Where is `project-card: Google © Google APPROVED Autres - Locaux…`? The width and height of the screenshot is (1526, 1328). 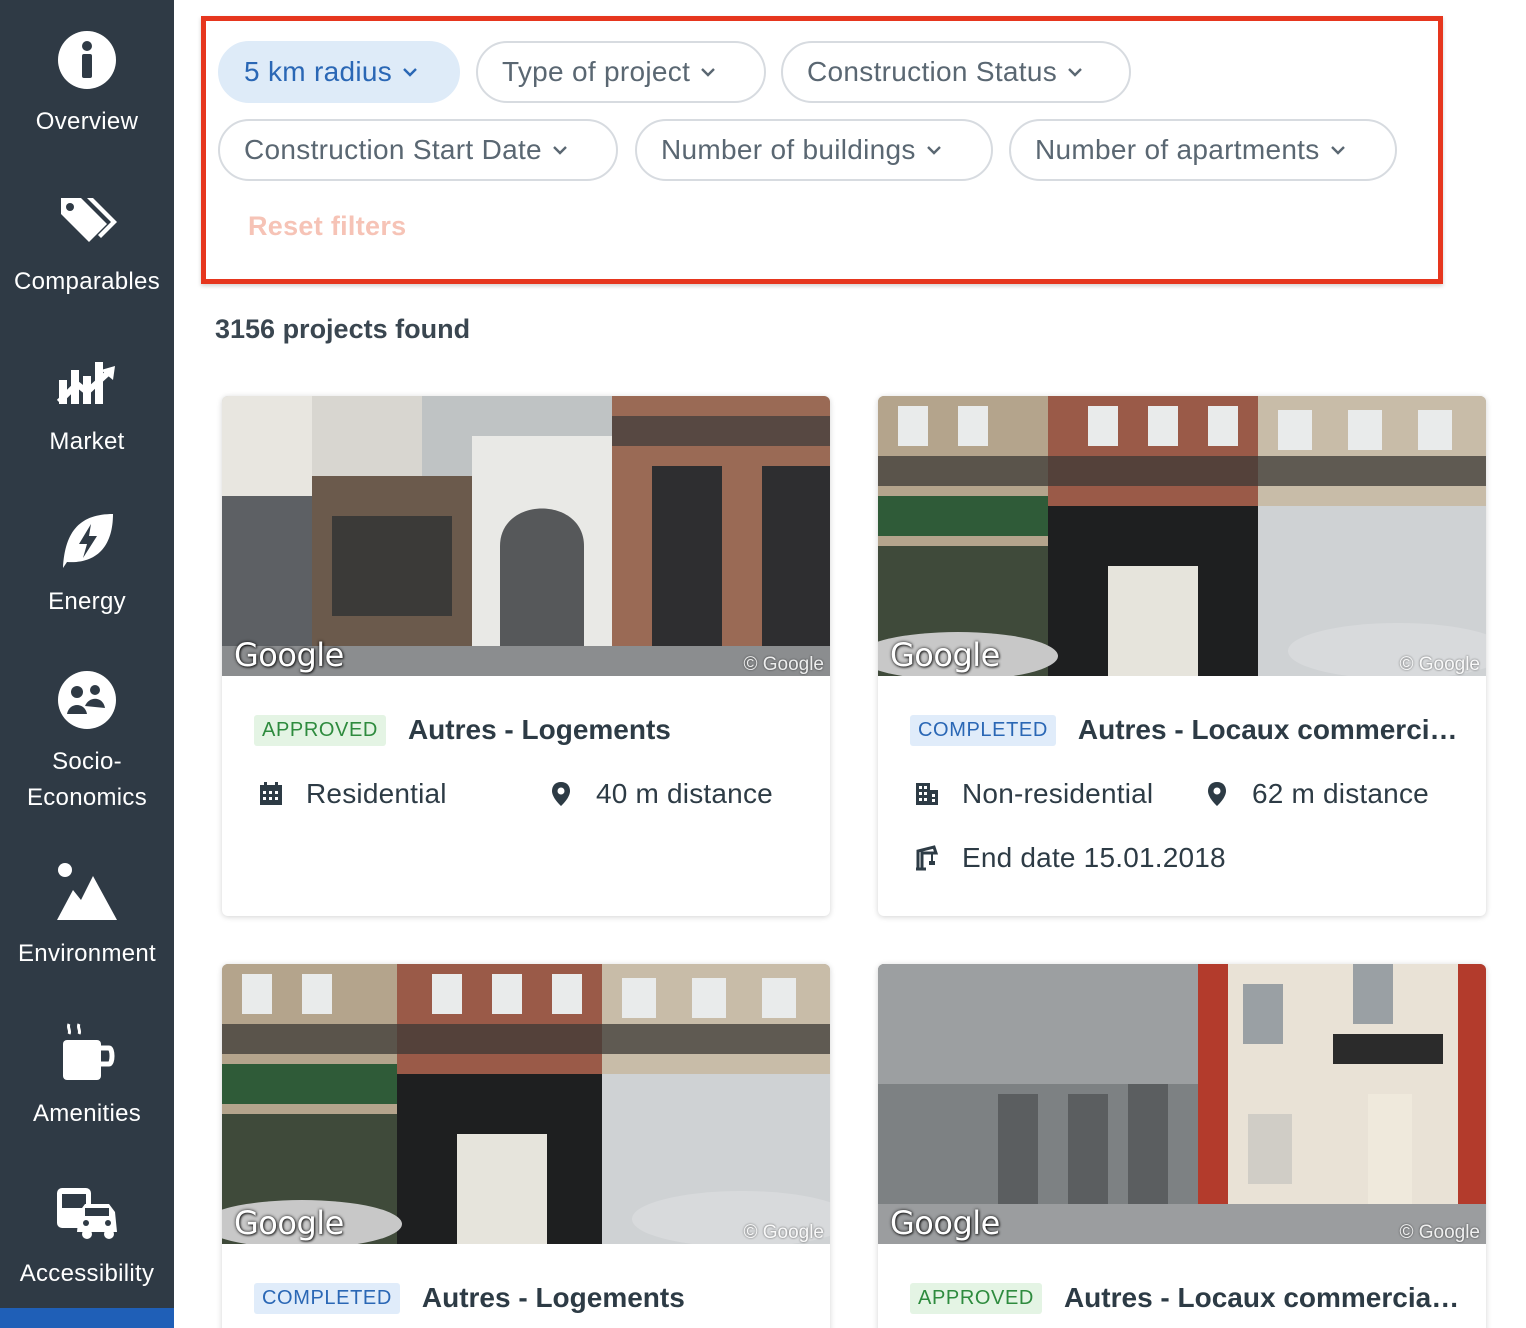
project-card: Google © Google APPROVED Autres - Locaux… is located at coordinates (1182, 1146).